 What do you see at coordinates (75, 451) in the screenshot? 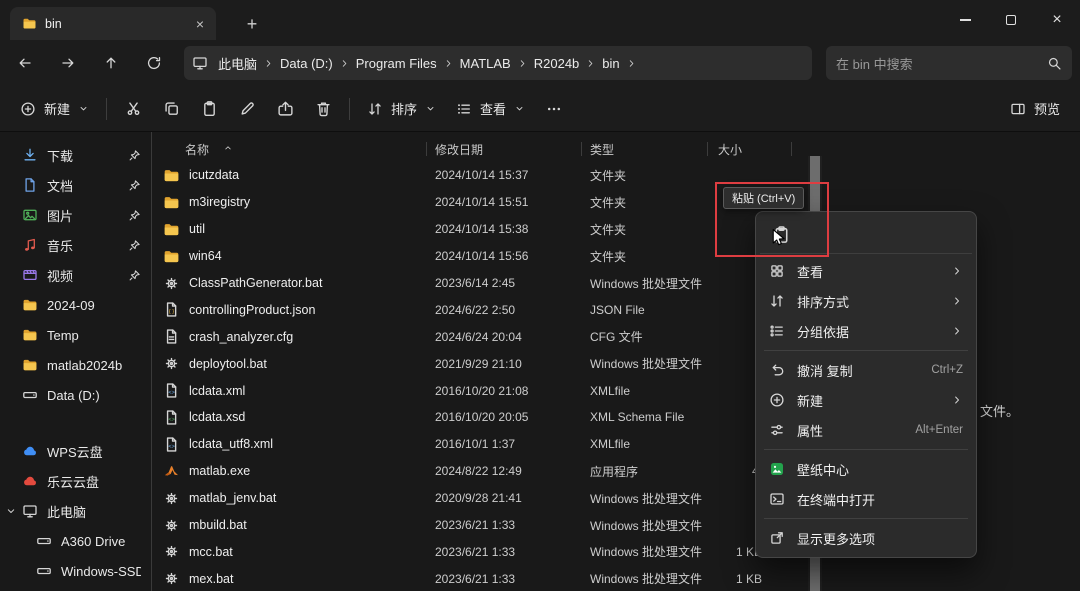
I see `sidebar-item: WPS云盘` at bounding box center [75, 451].